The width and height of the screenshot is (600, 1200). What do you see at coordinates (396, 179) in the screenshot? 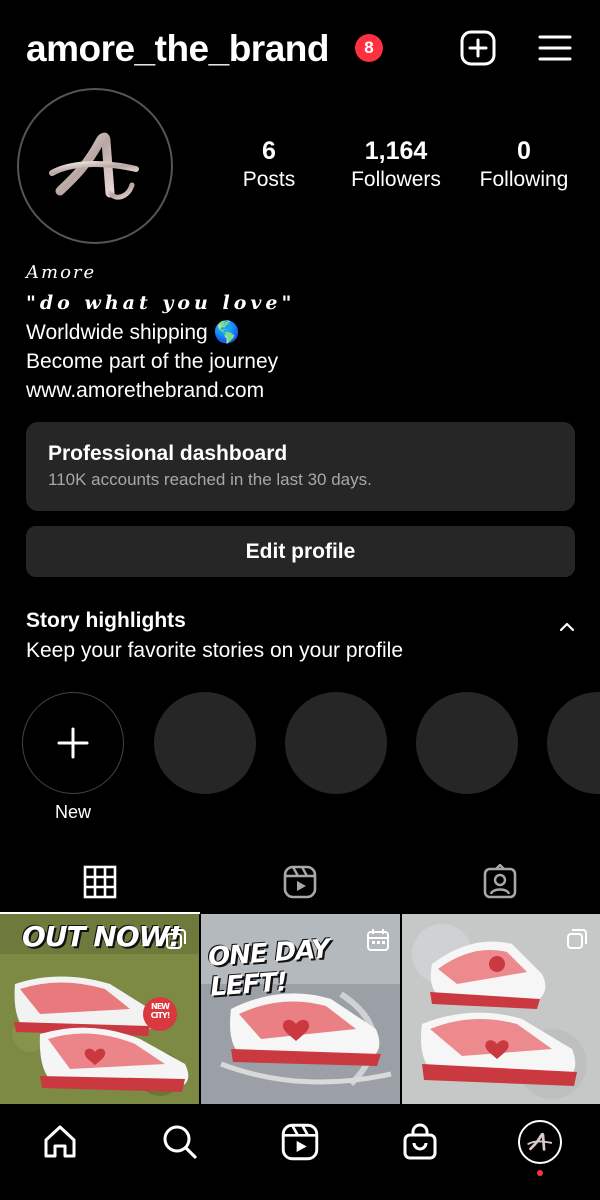
I see `followers-label: Followers` at bounding box center [396, 179].